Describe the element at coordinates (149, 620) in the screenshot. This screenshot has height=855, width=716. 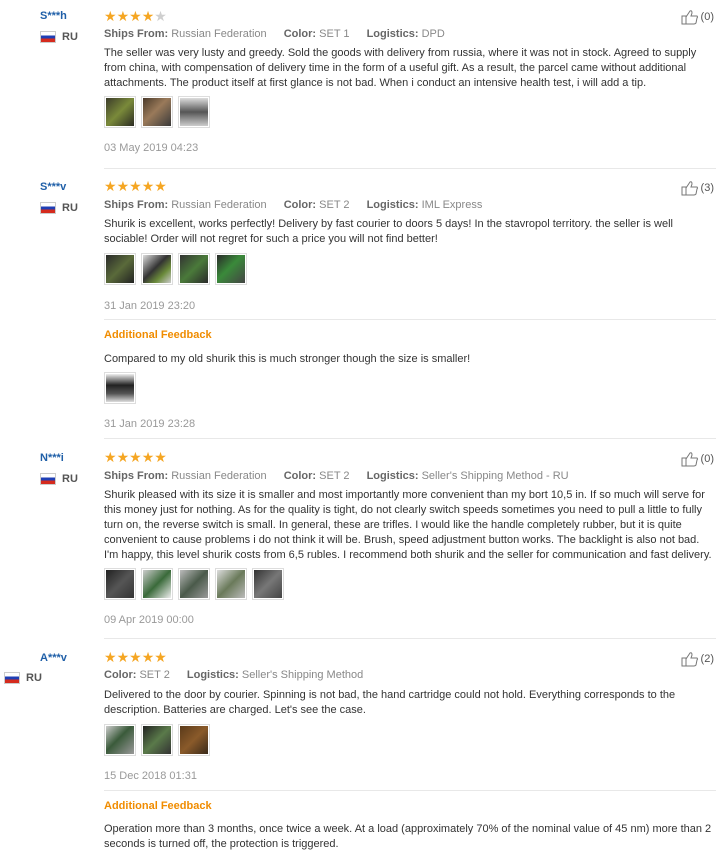
I see `review-date: 09 Apr 2019 00:00` at that location.